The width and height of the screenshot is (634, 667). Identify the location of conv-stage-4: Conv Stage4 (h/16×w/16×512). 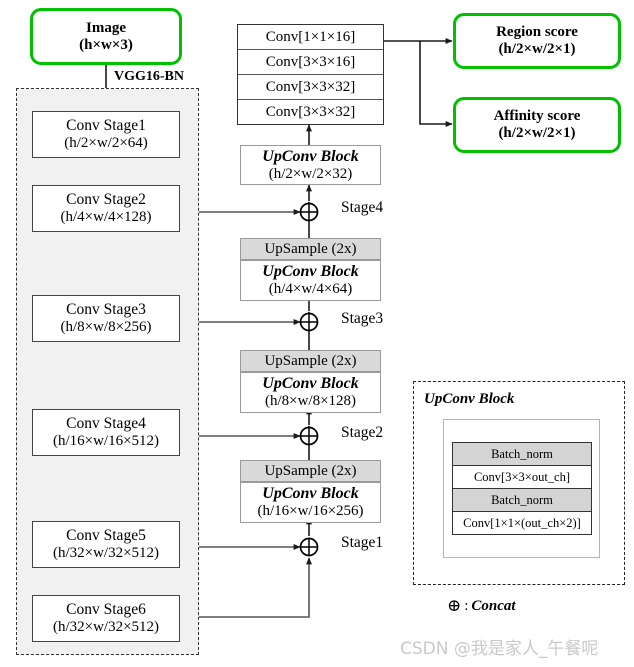
(106, 432).